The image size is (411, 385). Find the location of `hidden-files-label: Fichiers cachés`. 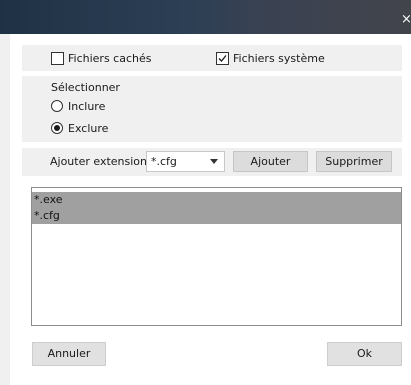

hidden-files-label: Fichiers cachés is located at coordinates (110, 58).